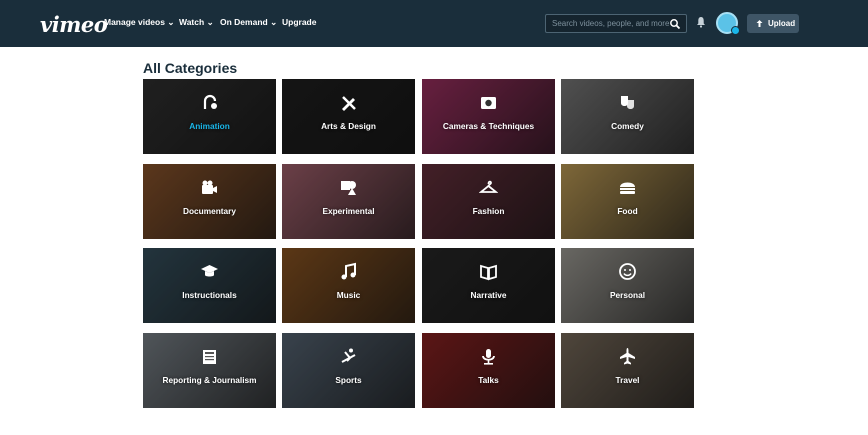 The image size is (868, 435). I want to click on category-tile-experimental: Experimental, so click(348, 201).